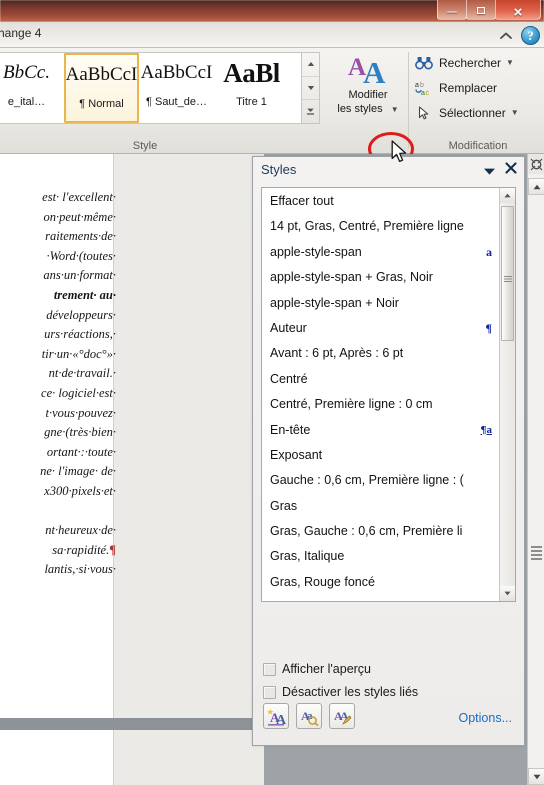  Describe the element at coordinates (380, 430) in the screenshot. I see `styles-list-item: En-tête ¶a` at that location.